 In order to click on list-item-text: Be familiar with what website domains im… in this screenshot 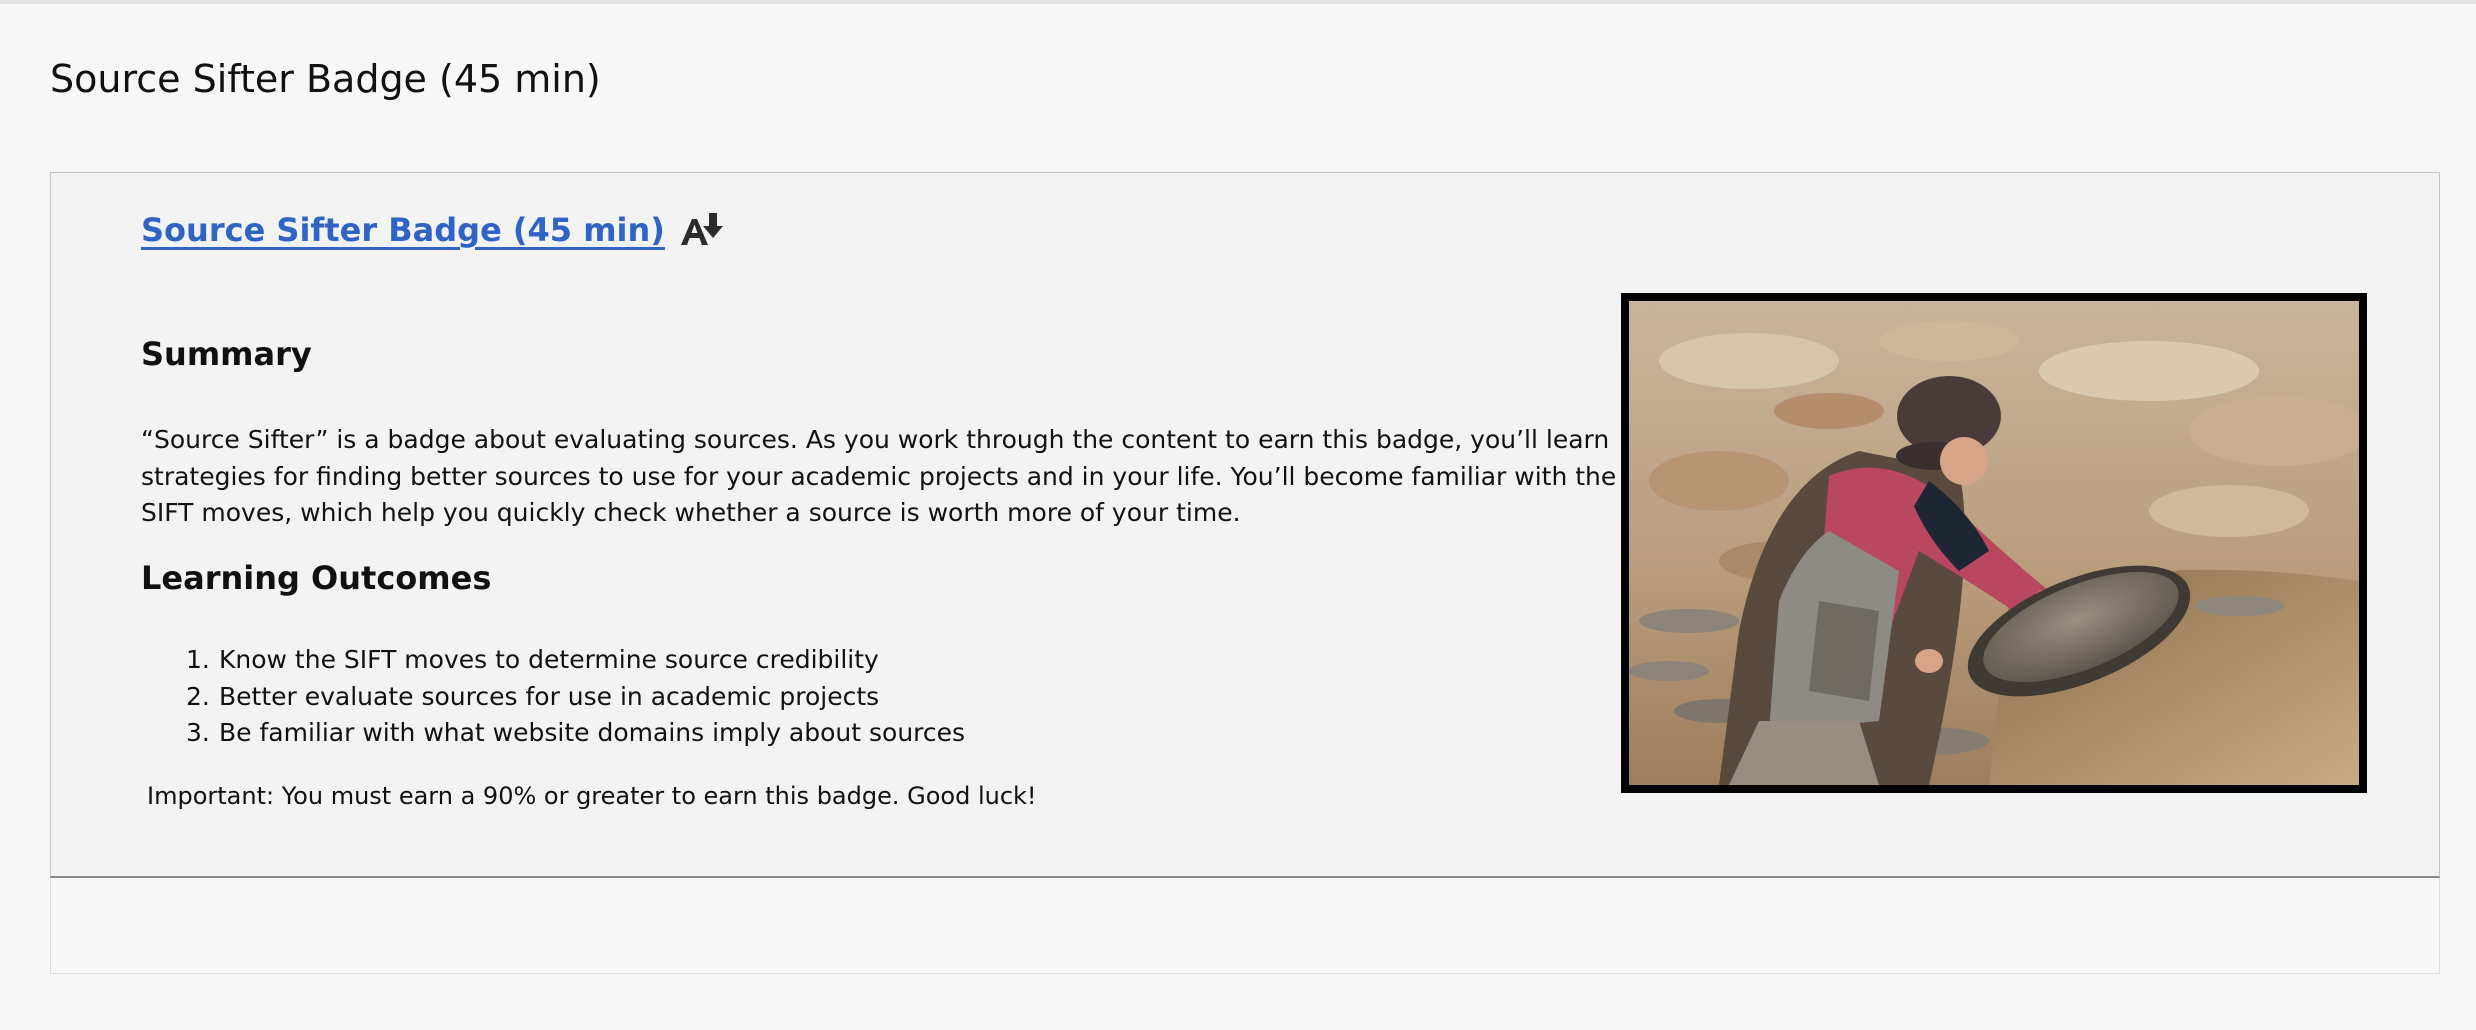, I will do `click(592, 732)`.